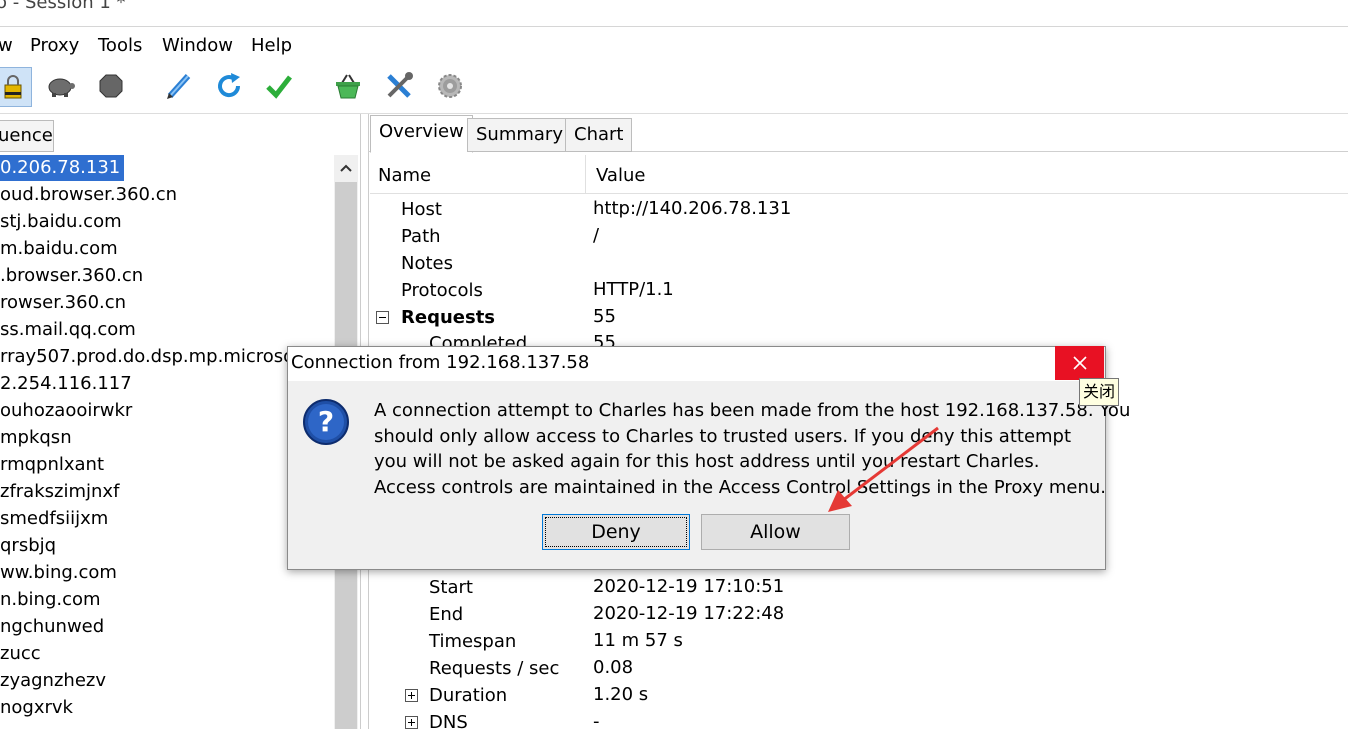 This screenshot has height=733, width=1348. What do you see at coordinates (28, 546) in the screenshot?
I see `host-item: qrsbjq` at bounding box center [28, 546].